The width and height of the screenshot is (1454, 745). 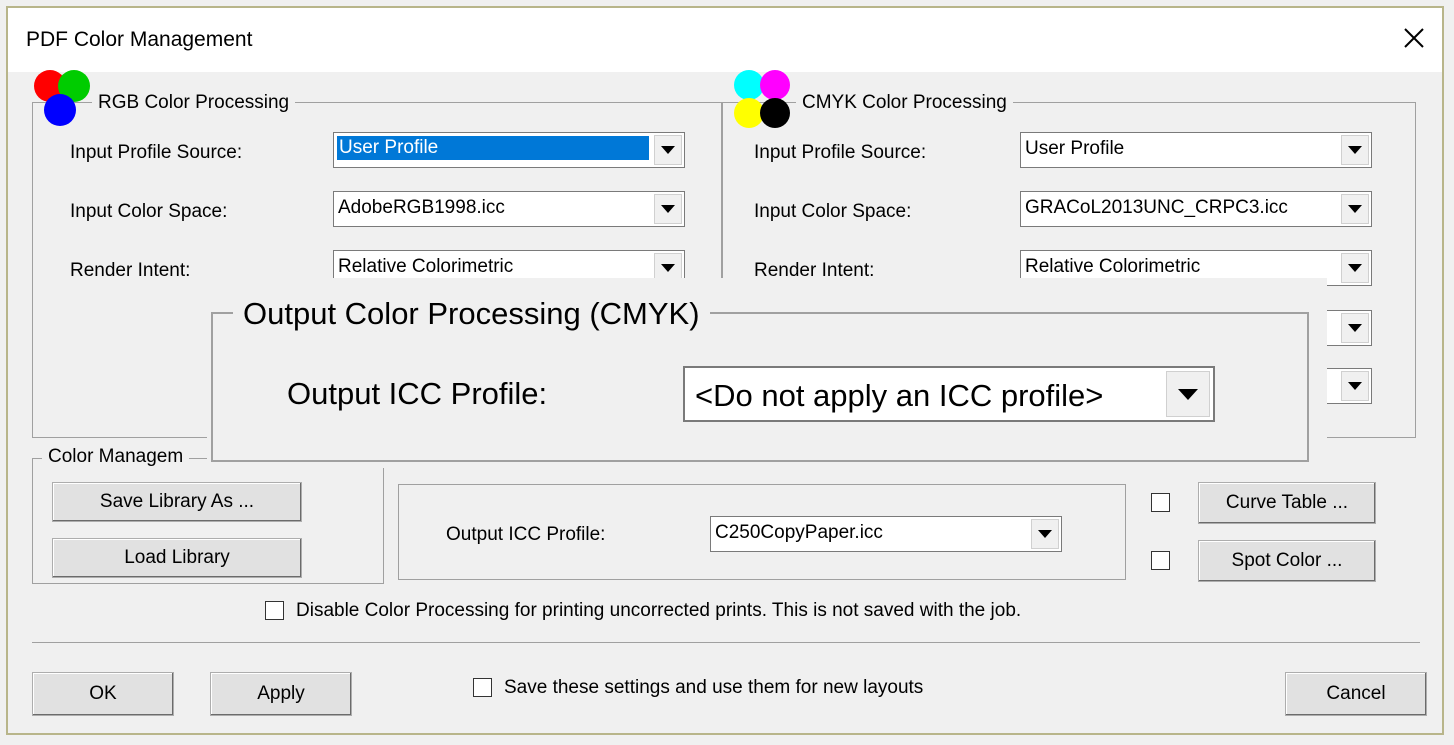 What do you see at coordinates (177, 558) in the screenshot?
I see `load-library-button: Load Library` at bounding box center [177, 558].